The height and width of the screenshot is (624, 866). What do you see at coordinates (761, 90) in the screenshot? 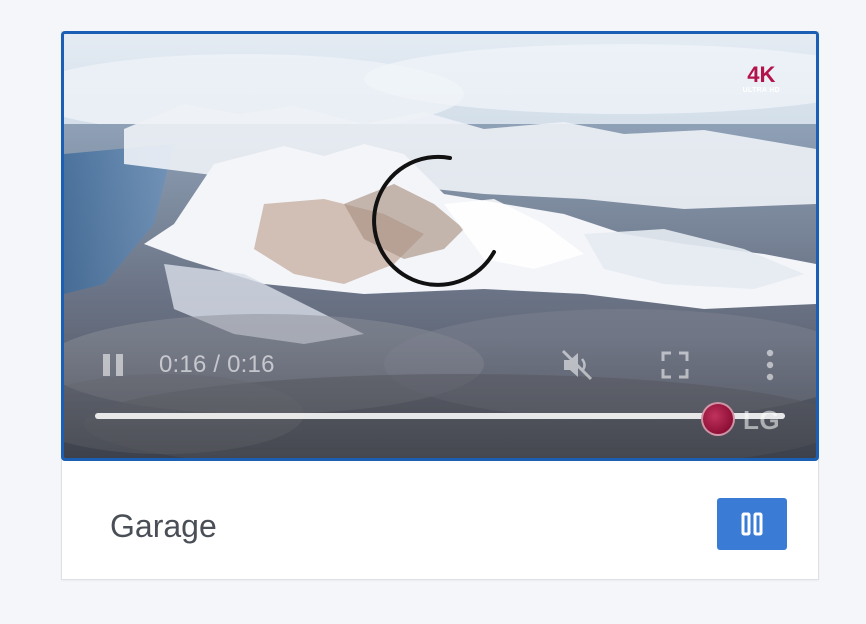
I see `badge-ultra-hd-text: ULTRA HD` at bounding box center [761, 90].